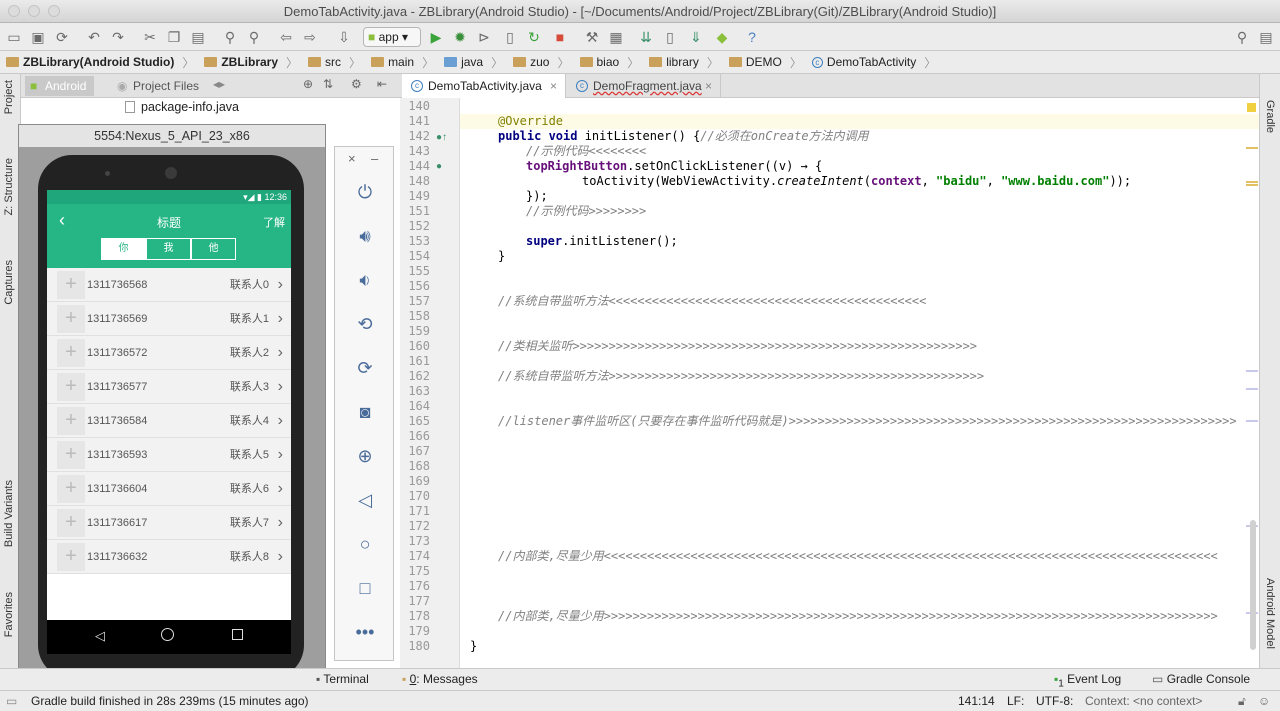 The image size is (1280, 711). What do you see at coordinates (1266, 37) in the screenshot?
I see `layout-icon: ▤` at bounding box center [1266, 37].